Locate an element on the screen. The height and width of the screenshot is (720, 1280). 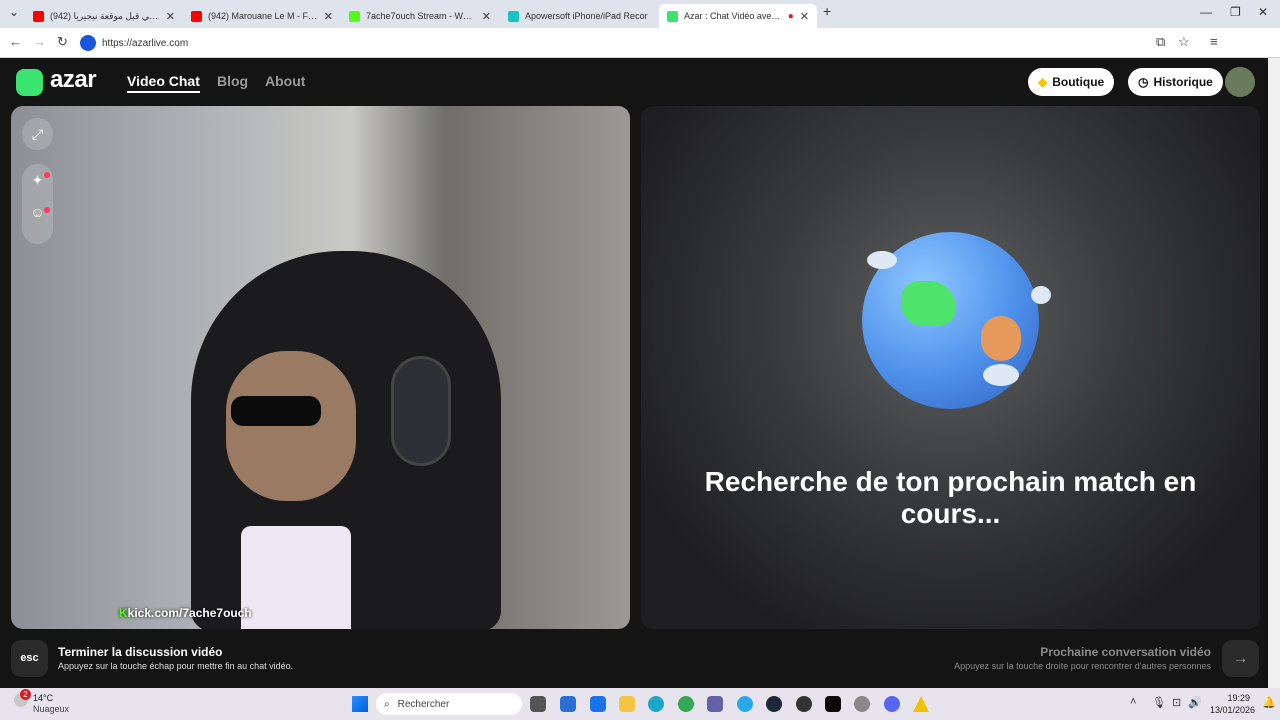
task-view-icon is located at coordinates (538, 704).